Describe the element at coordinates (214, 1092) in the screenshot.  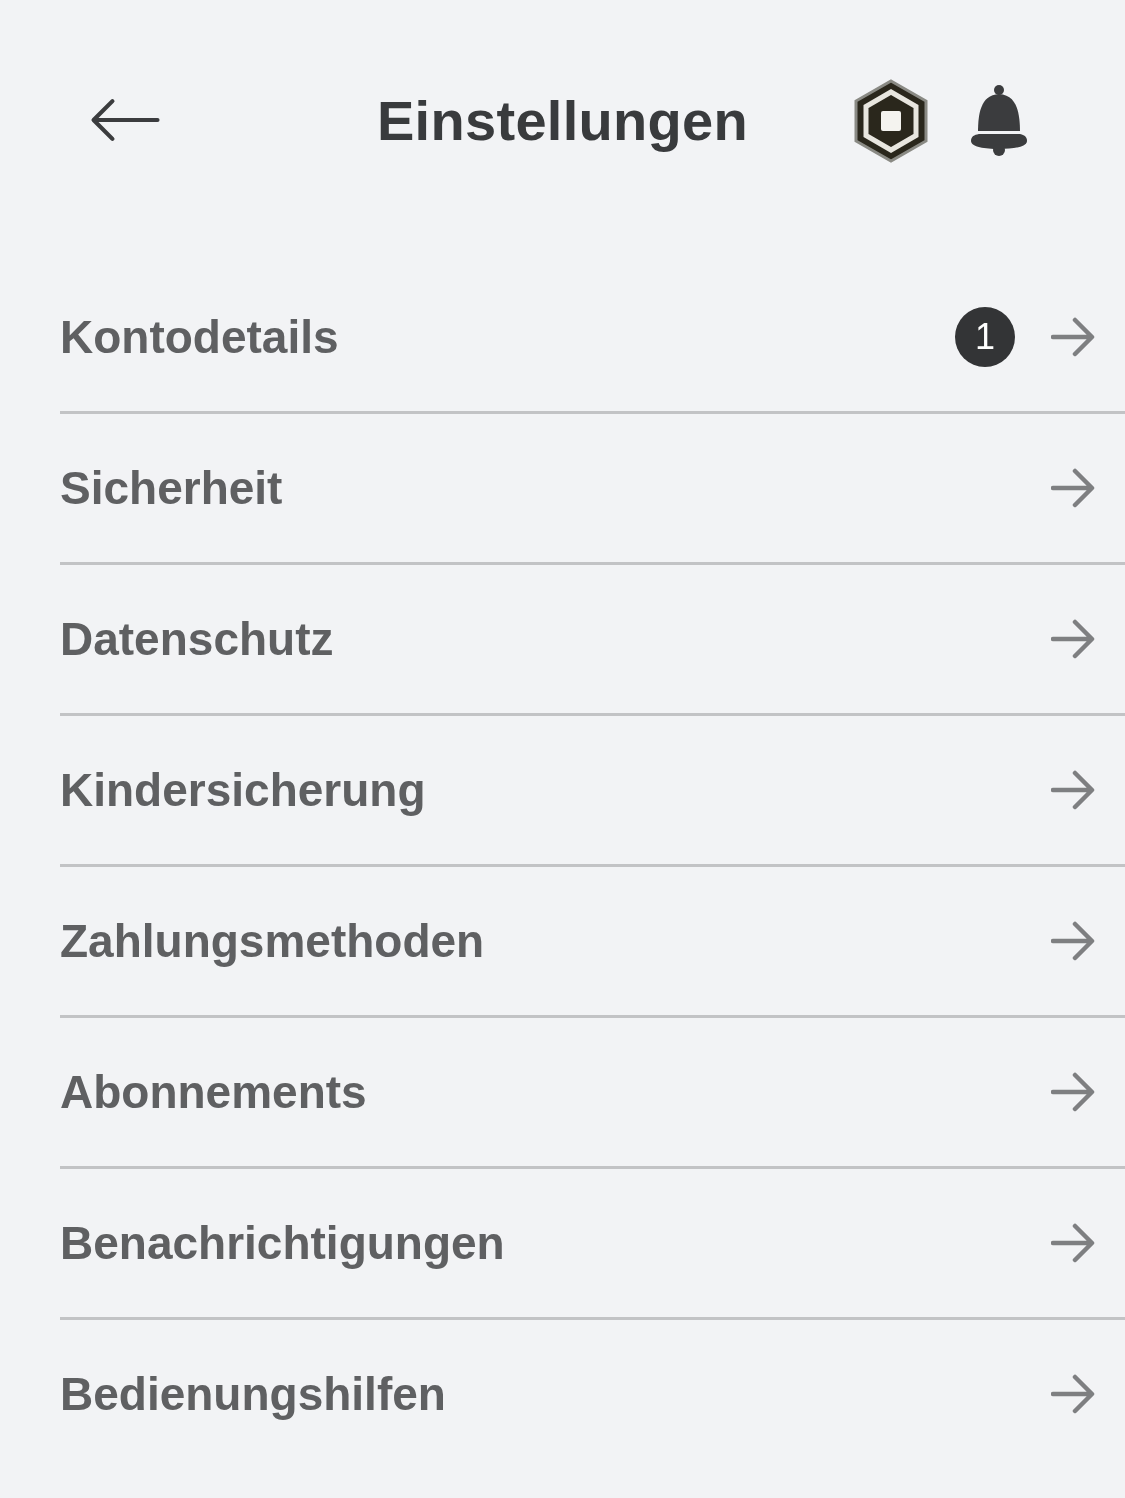
I see `row-label: Abonnements` at that location.